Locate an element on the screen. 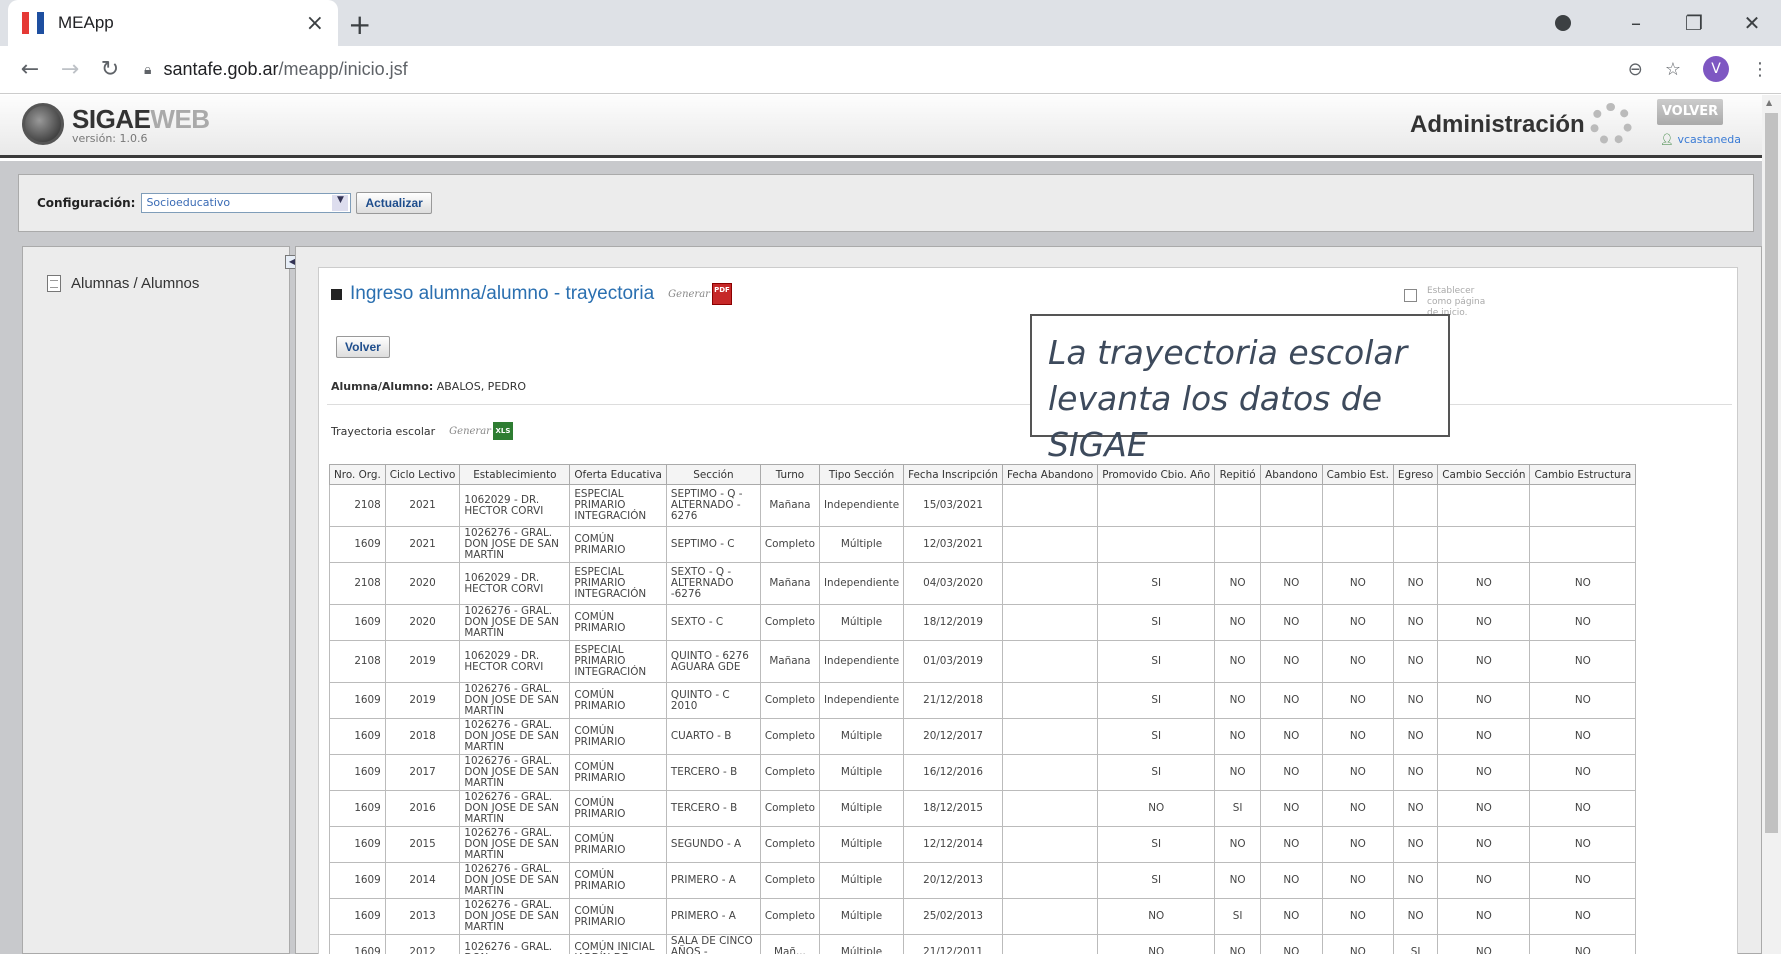 This screenshot has height=954, width=1781. generate-xls-label: Generar is located at coordinates (470, 431).